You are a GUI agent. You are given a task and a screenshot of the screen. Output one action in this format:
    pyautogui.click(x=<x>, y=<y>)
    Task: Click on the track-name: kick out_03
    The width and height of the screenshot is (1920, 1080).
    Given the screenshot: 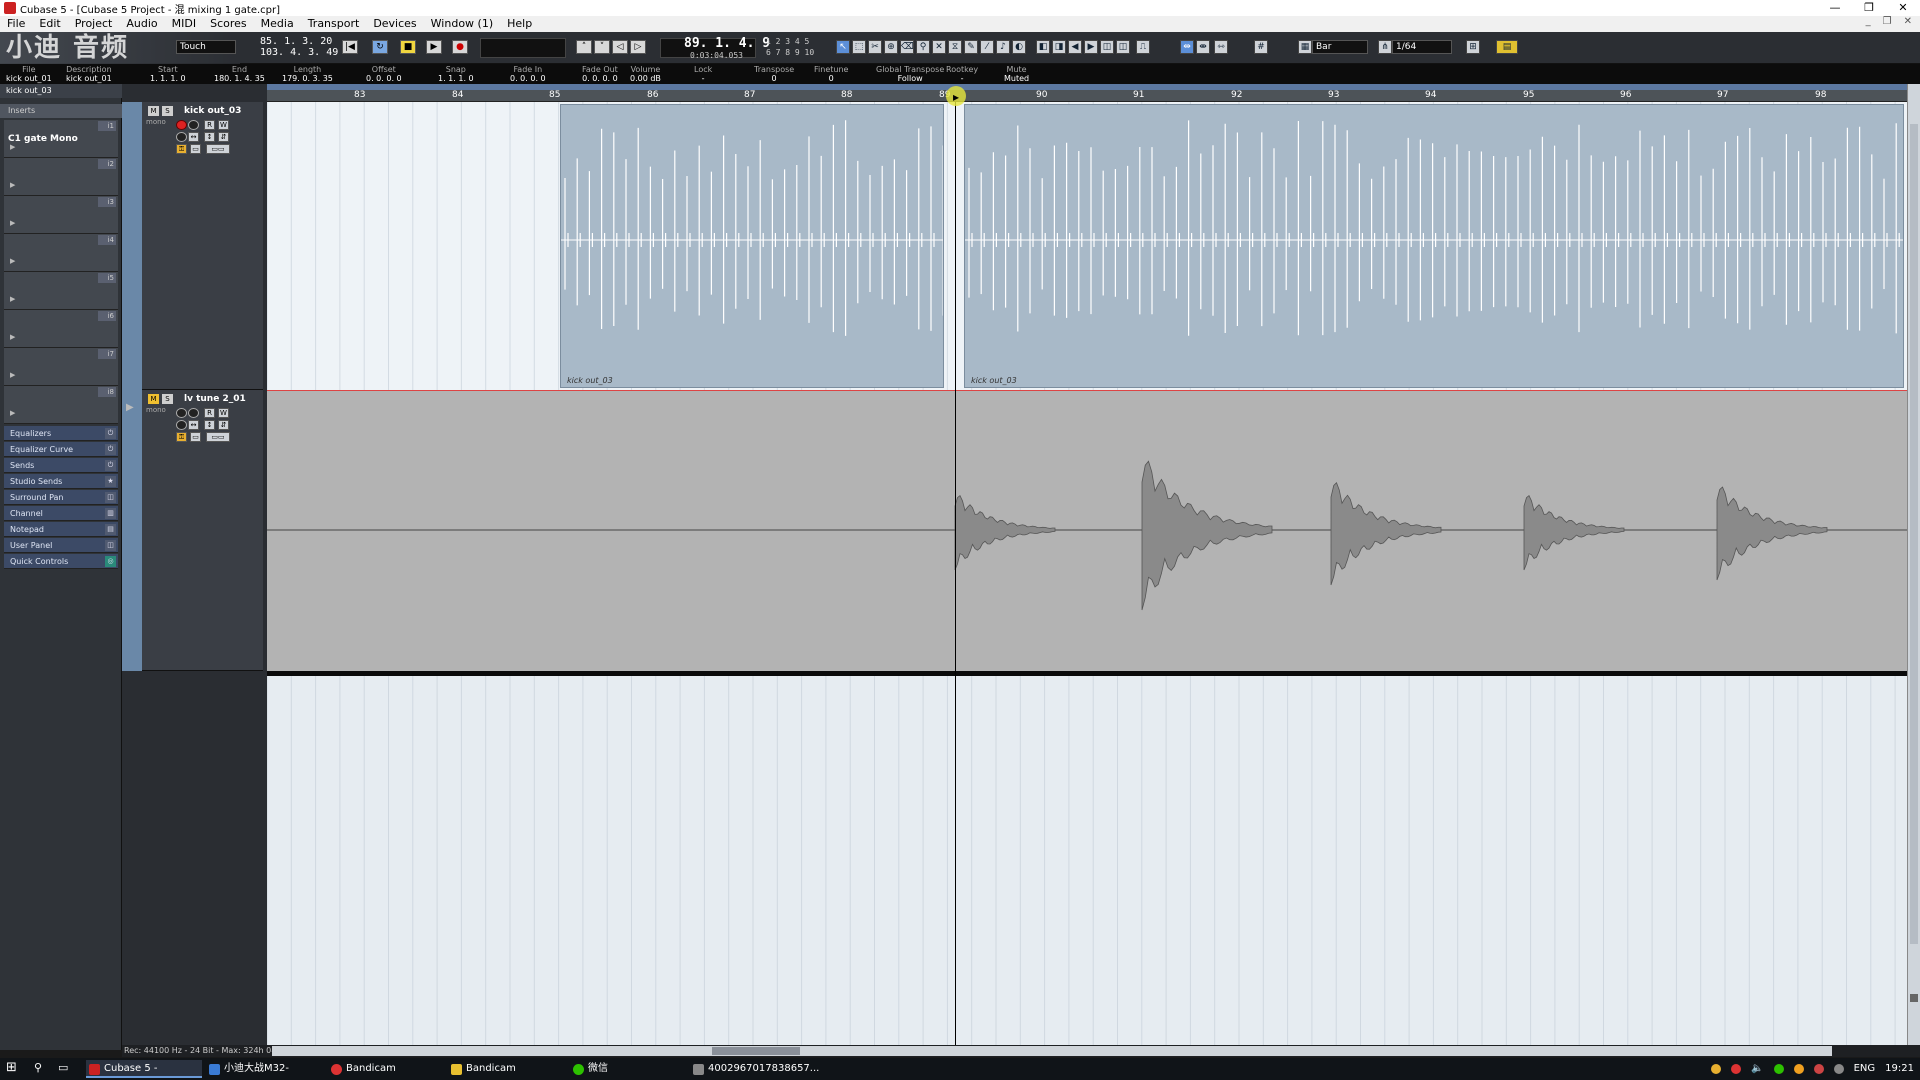 What is the action you would take?
    pyautogui.click(x=212, y=111)
    